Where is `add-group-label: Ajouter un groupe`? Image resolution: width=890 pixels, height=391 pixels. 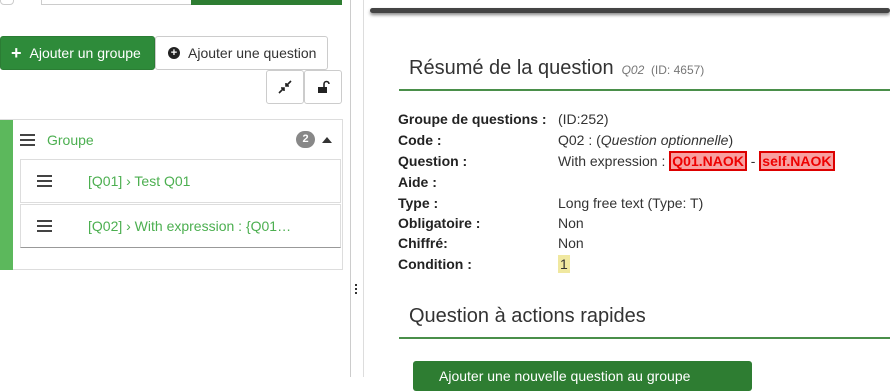
add-group-label: Ajouter un groupe is located at coordinates (85, 53).